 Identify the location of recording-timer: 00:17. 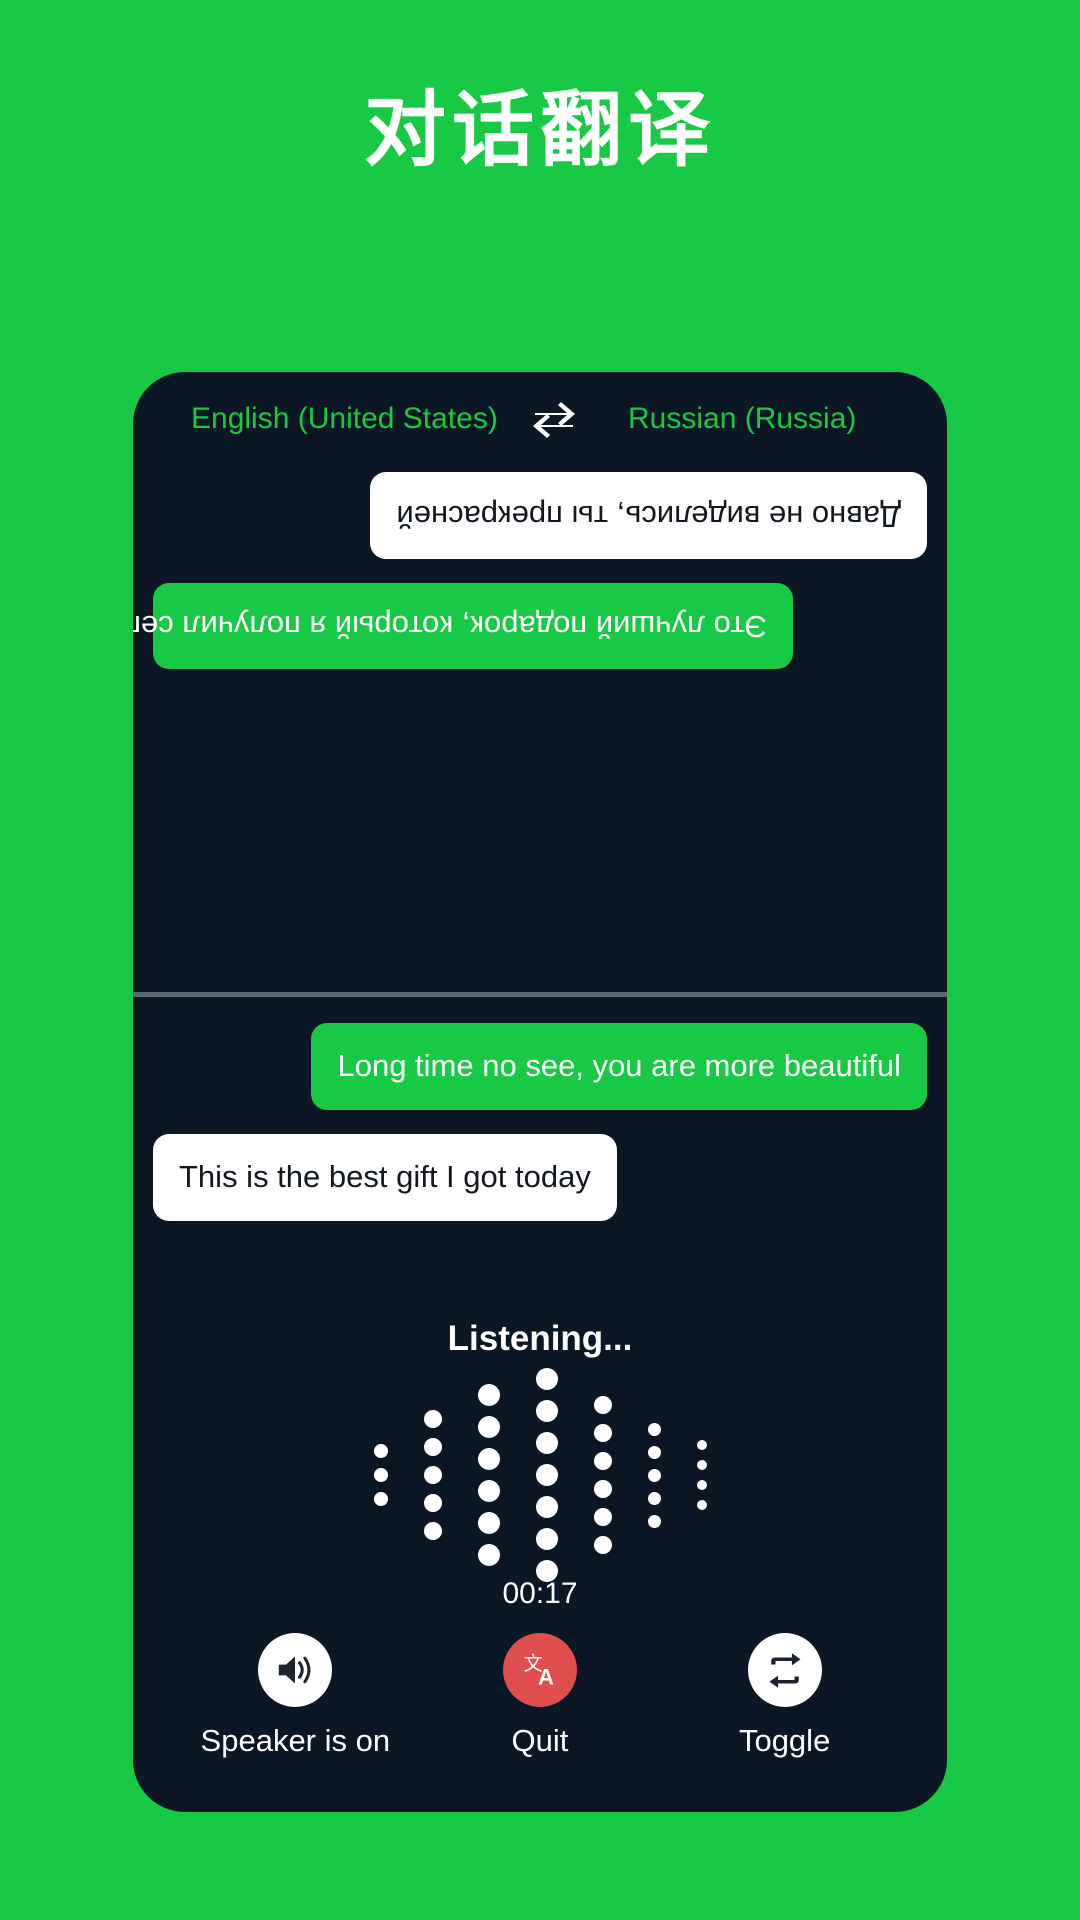
(540, 1593).